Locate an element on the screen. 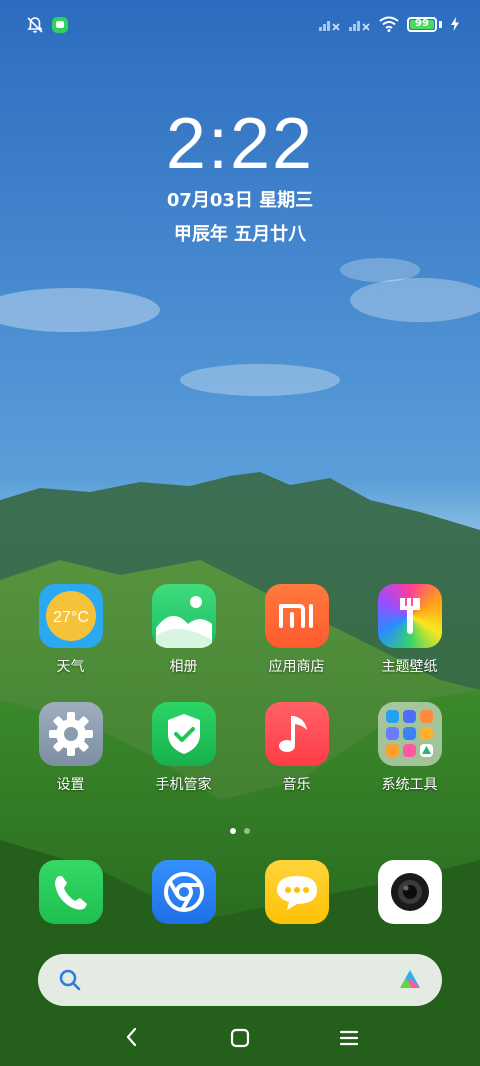  phone-icon is located at coordinates (70, 892).